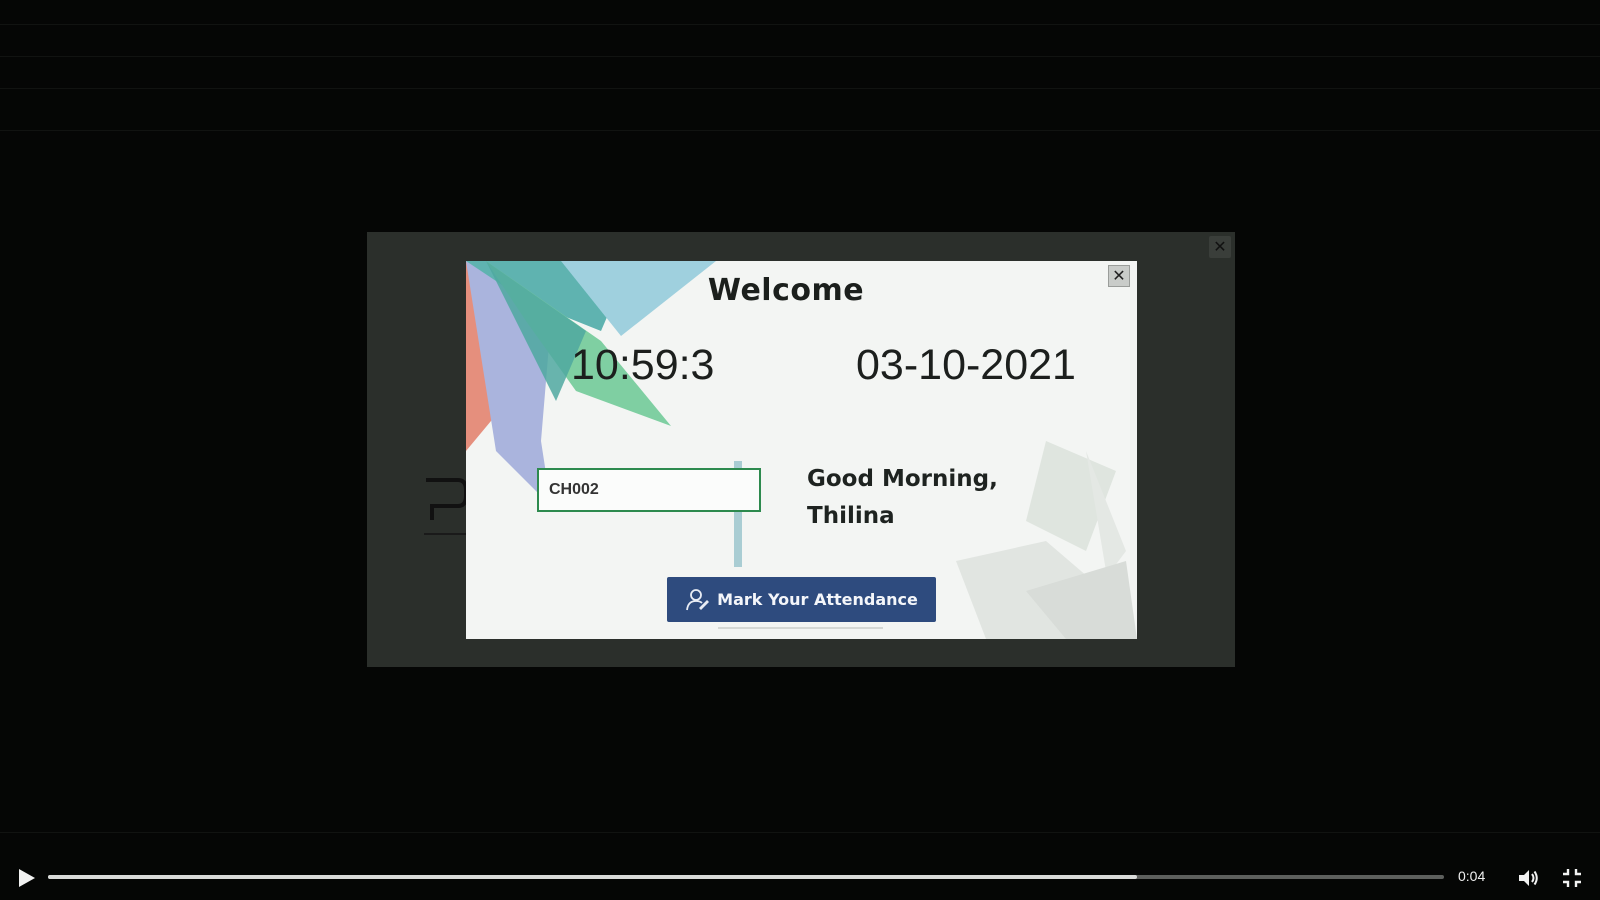  I want to click on mark-attendance-button: Mark Your Attendance, so click(801, 599).